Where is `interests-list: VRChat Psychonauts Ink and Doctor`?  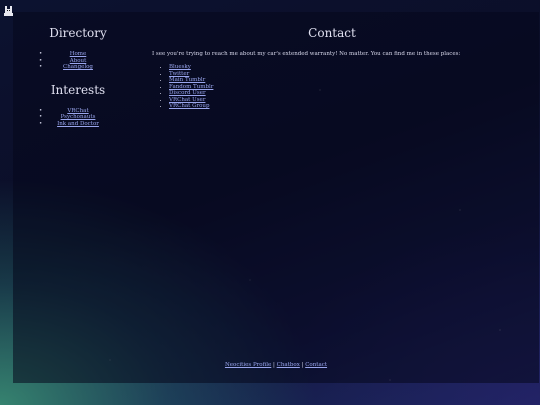 interests-list: VRChat Psychonauts Ink and Doctor is located at coordinates (78, 118).